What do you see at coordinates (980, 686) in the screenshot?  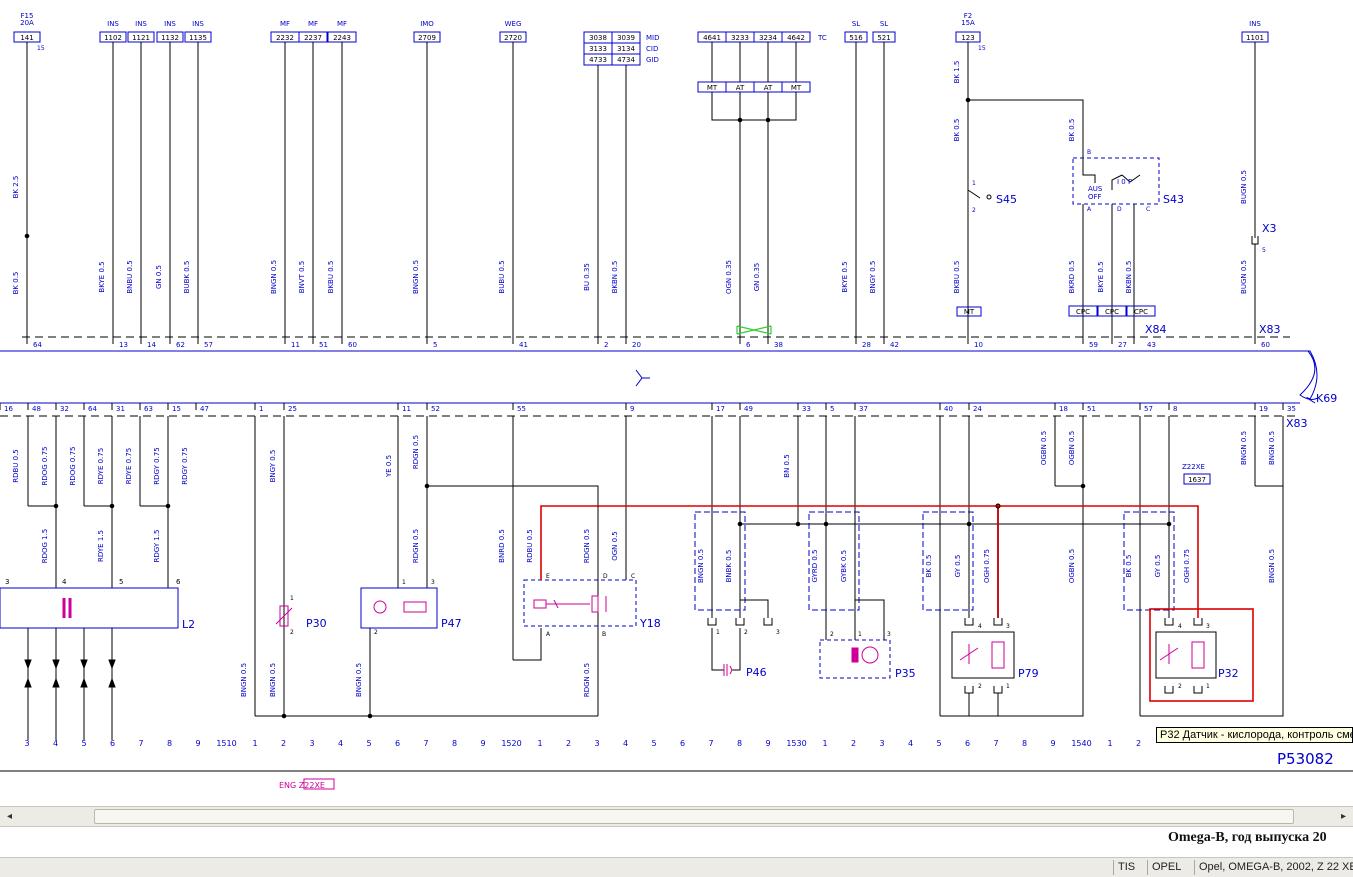 I see `p79-pin: 2` at bounding box center [980, 686].